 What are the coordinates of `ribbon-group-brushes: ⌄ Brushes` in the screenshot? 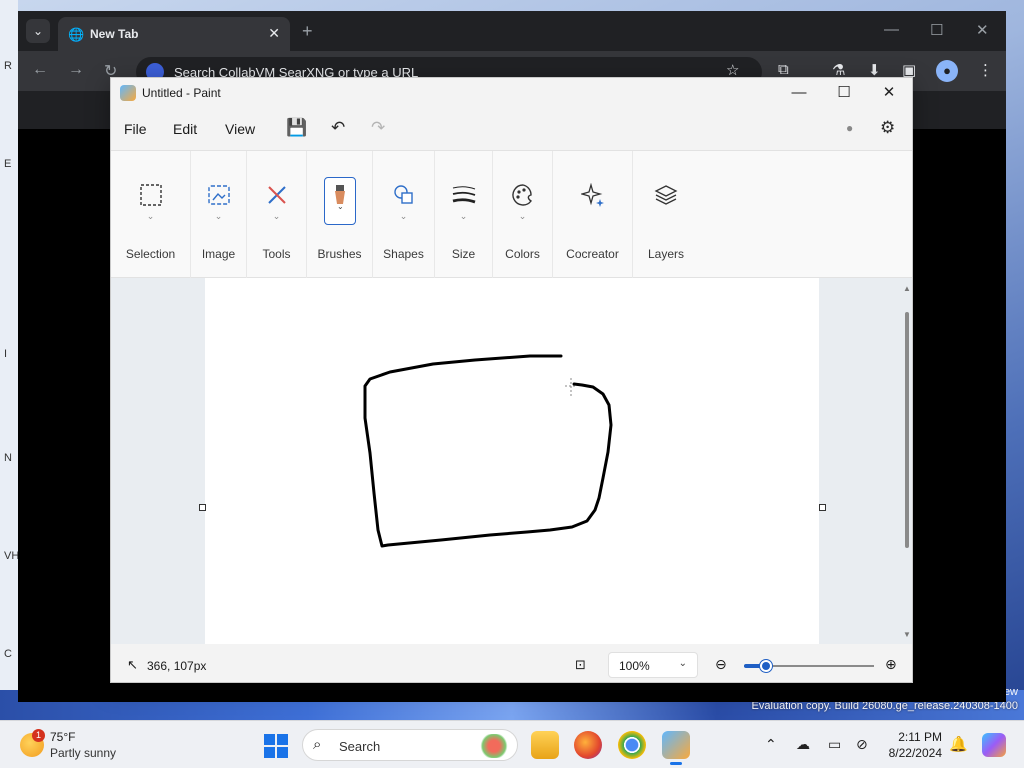 It's located at (340, 215).